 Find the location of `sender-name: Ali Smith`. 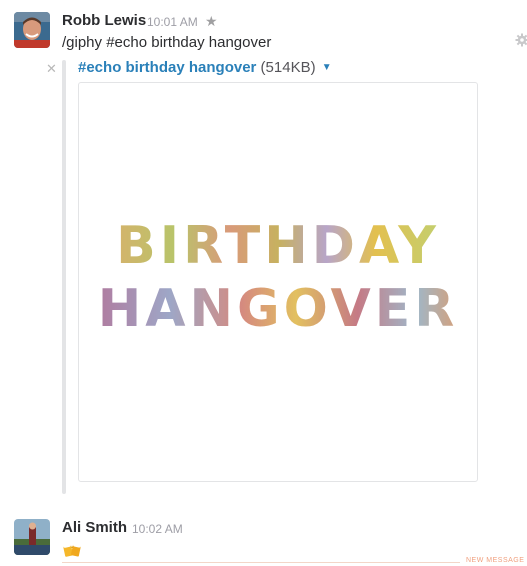

sender-name: Ali Smith is located at coordinates (94, 527).